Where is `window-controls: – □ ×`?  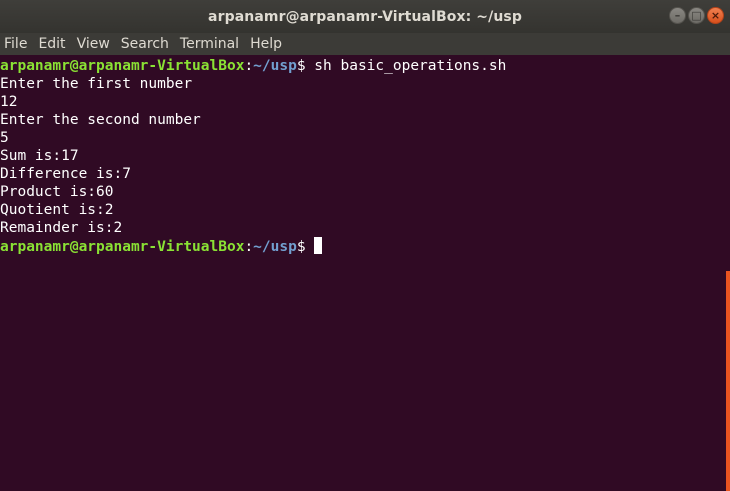
window-controls: – □ × is located at coordinates (696, 15).